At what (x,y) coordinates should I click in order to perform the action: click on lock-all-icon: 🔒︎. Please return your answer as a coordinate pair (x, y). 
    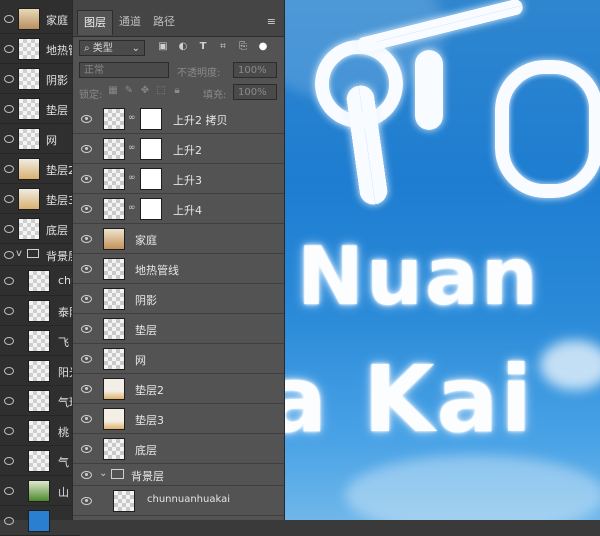
    Looking at the image, I should click on (177, 91).